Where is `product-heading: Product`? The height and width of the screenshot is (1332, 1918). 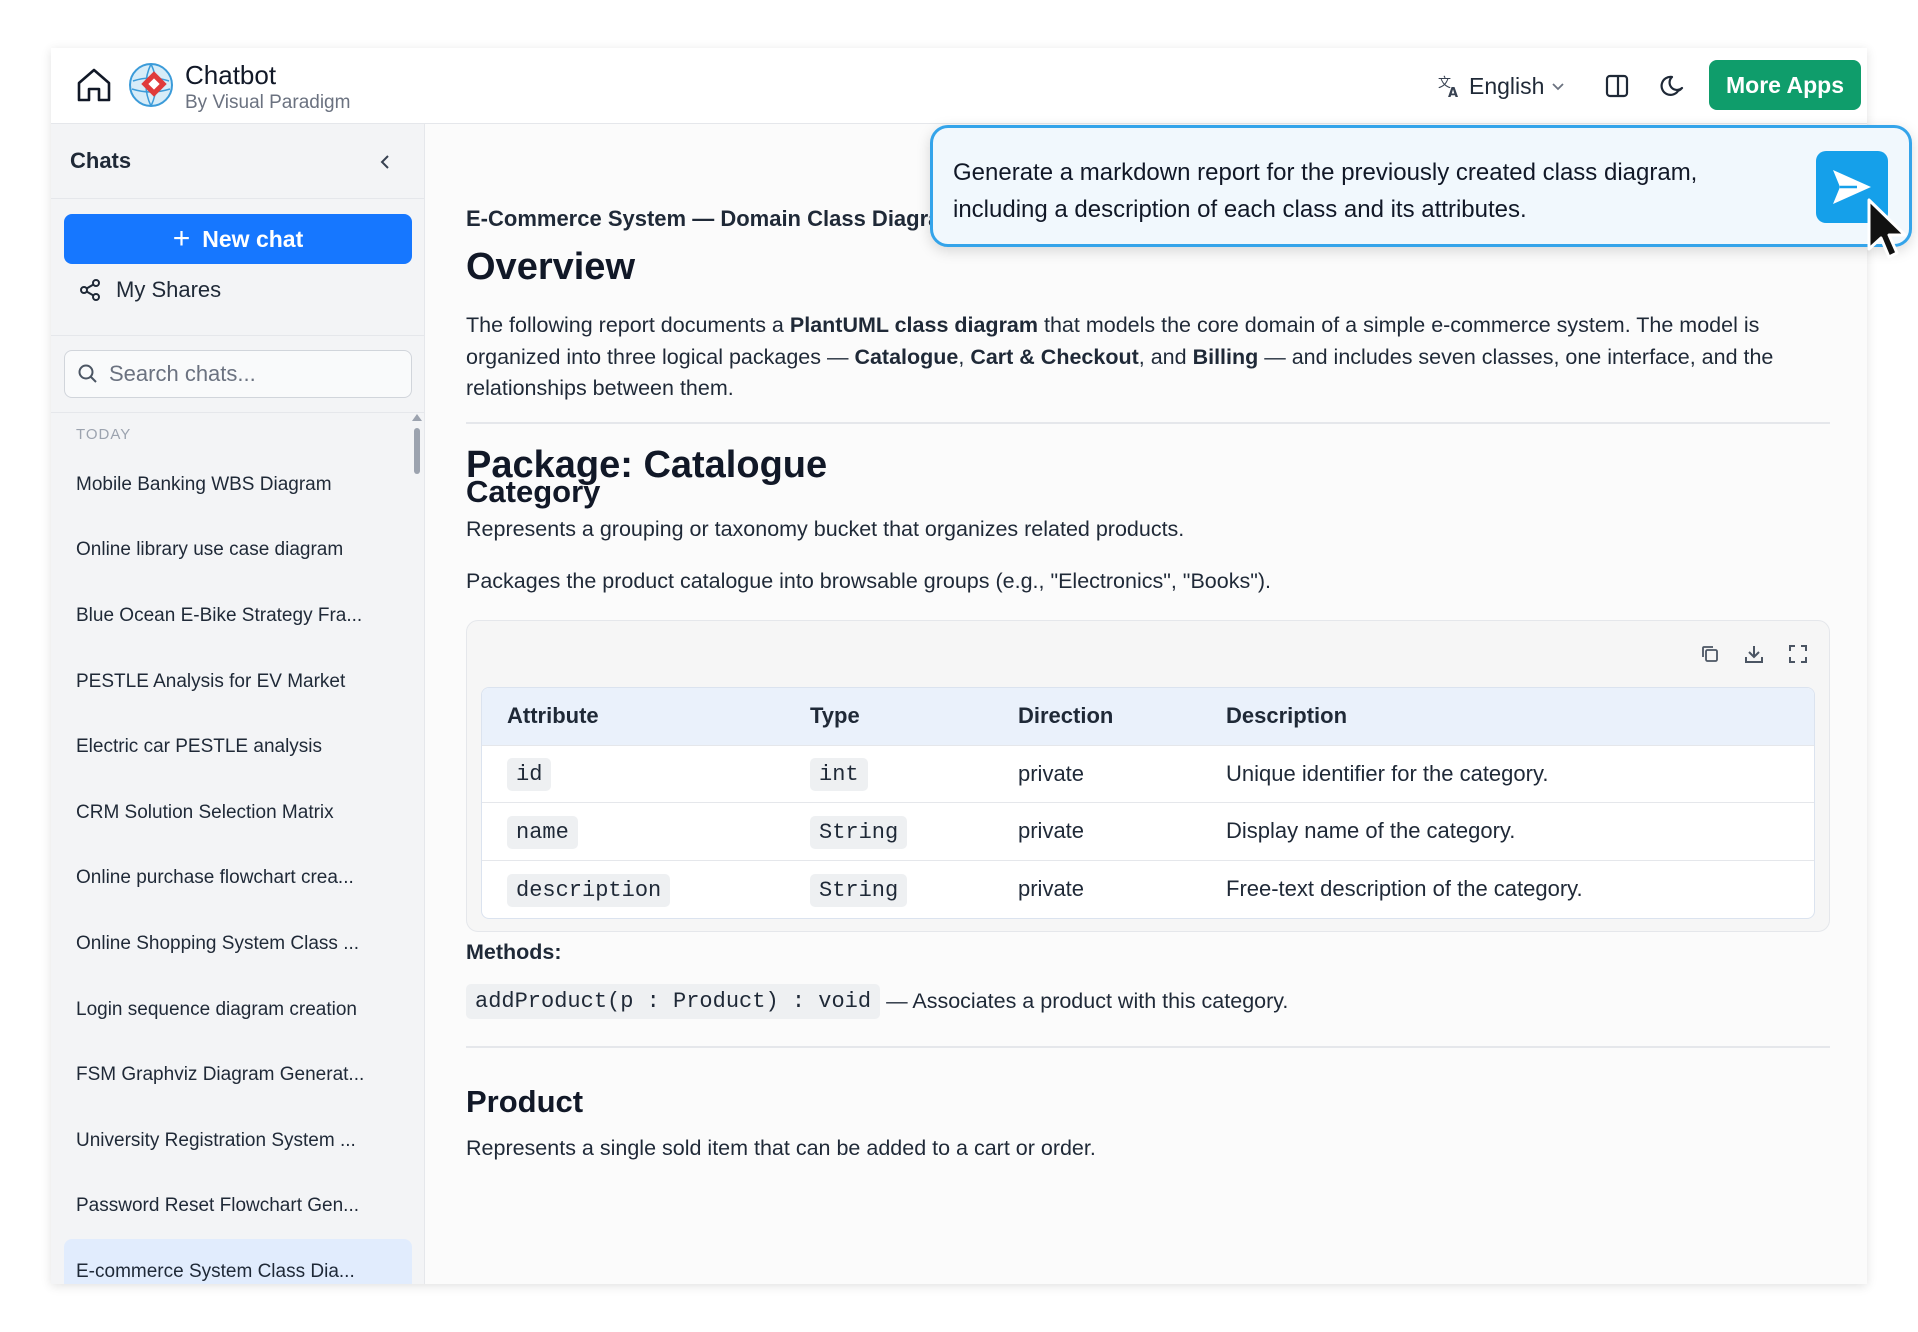
product-heading: Product is located at coordinates (525, 1101).